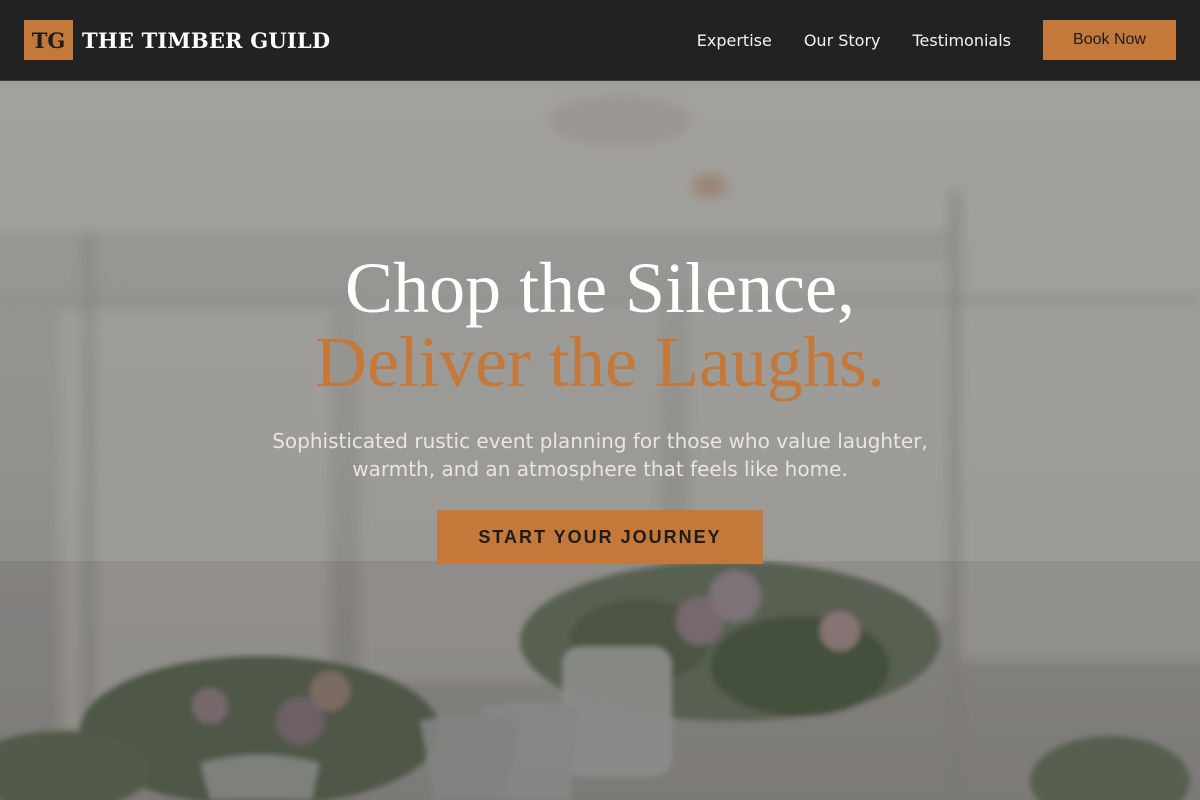 The width and height of the screenshot is (1200, 800). I want to click on nav-link-expertise: Expertise, so click(734, 40).